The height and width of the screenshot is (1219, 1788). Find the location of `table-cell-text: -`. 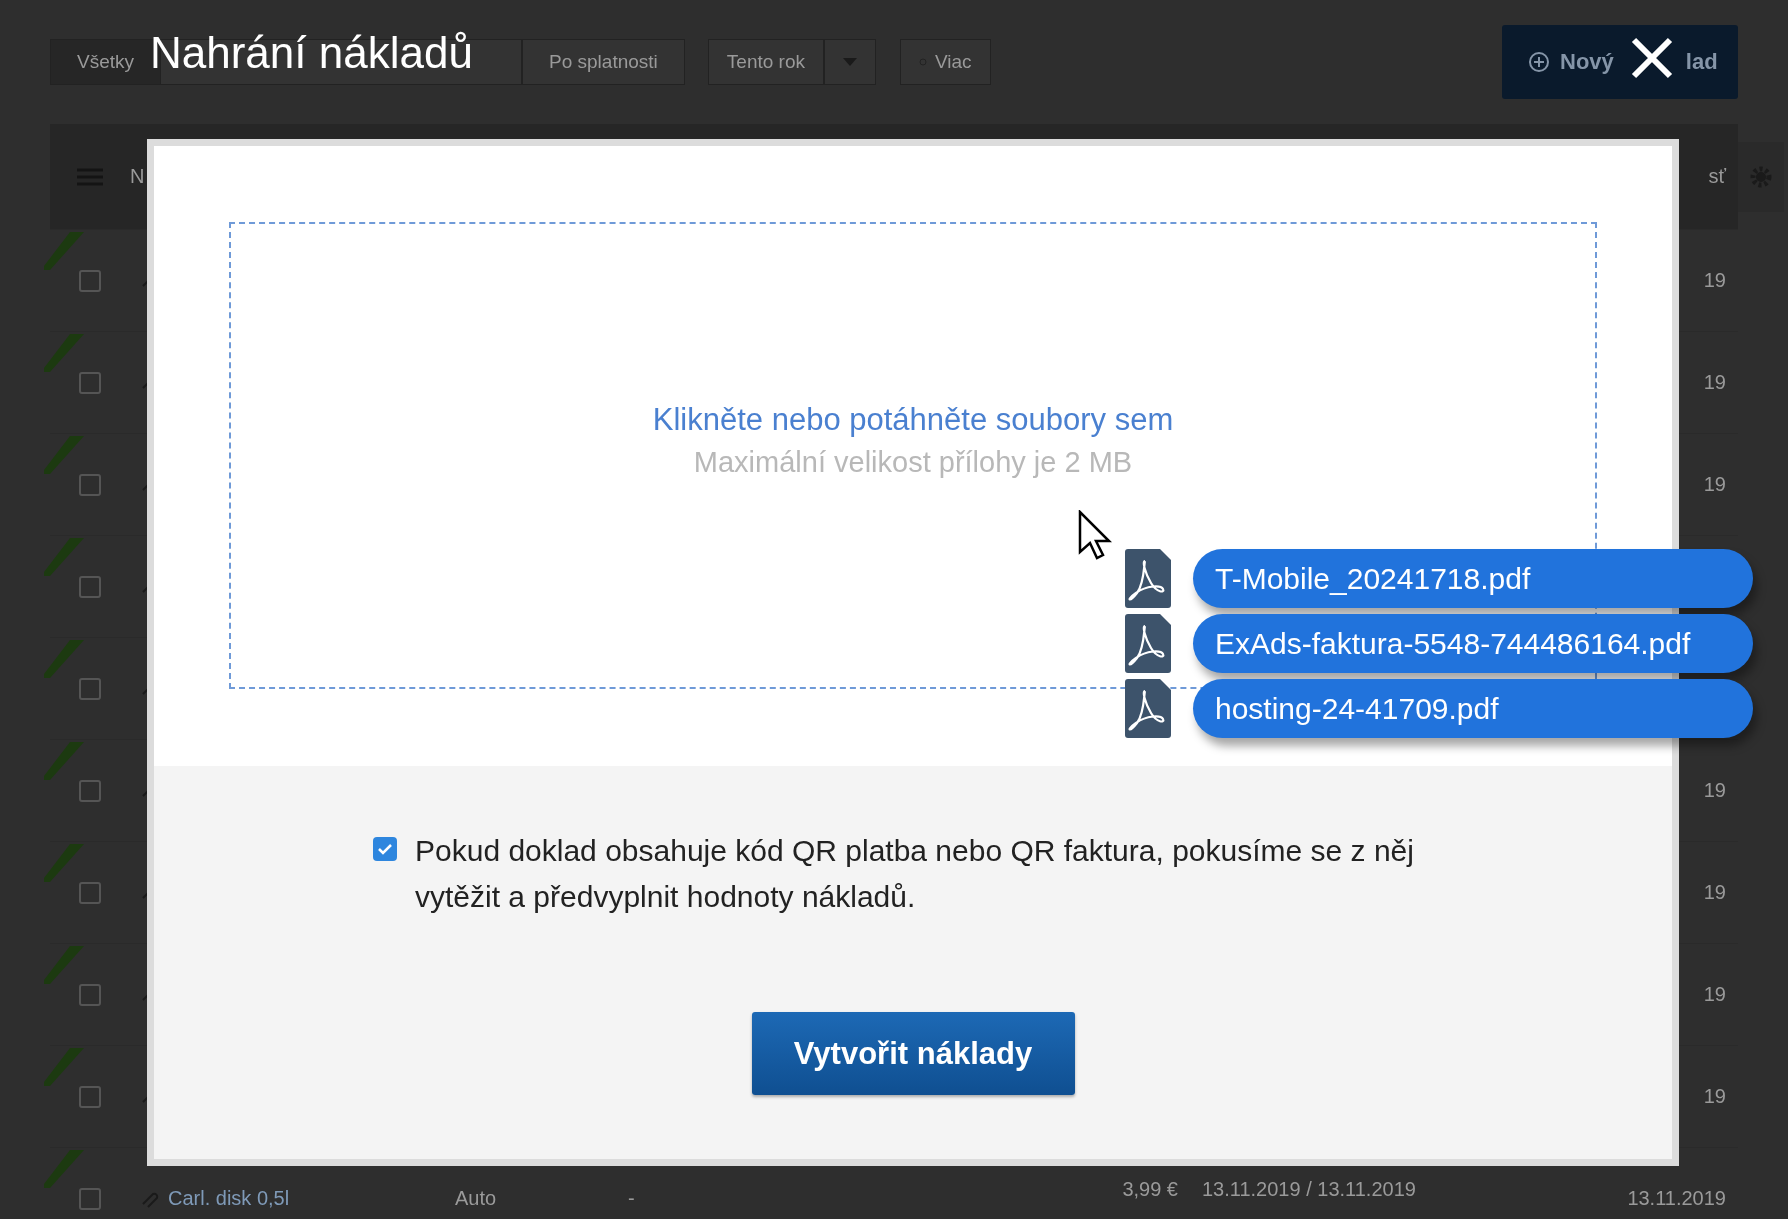

table-cell-text: - is located at coordinates (631, 1198).